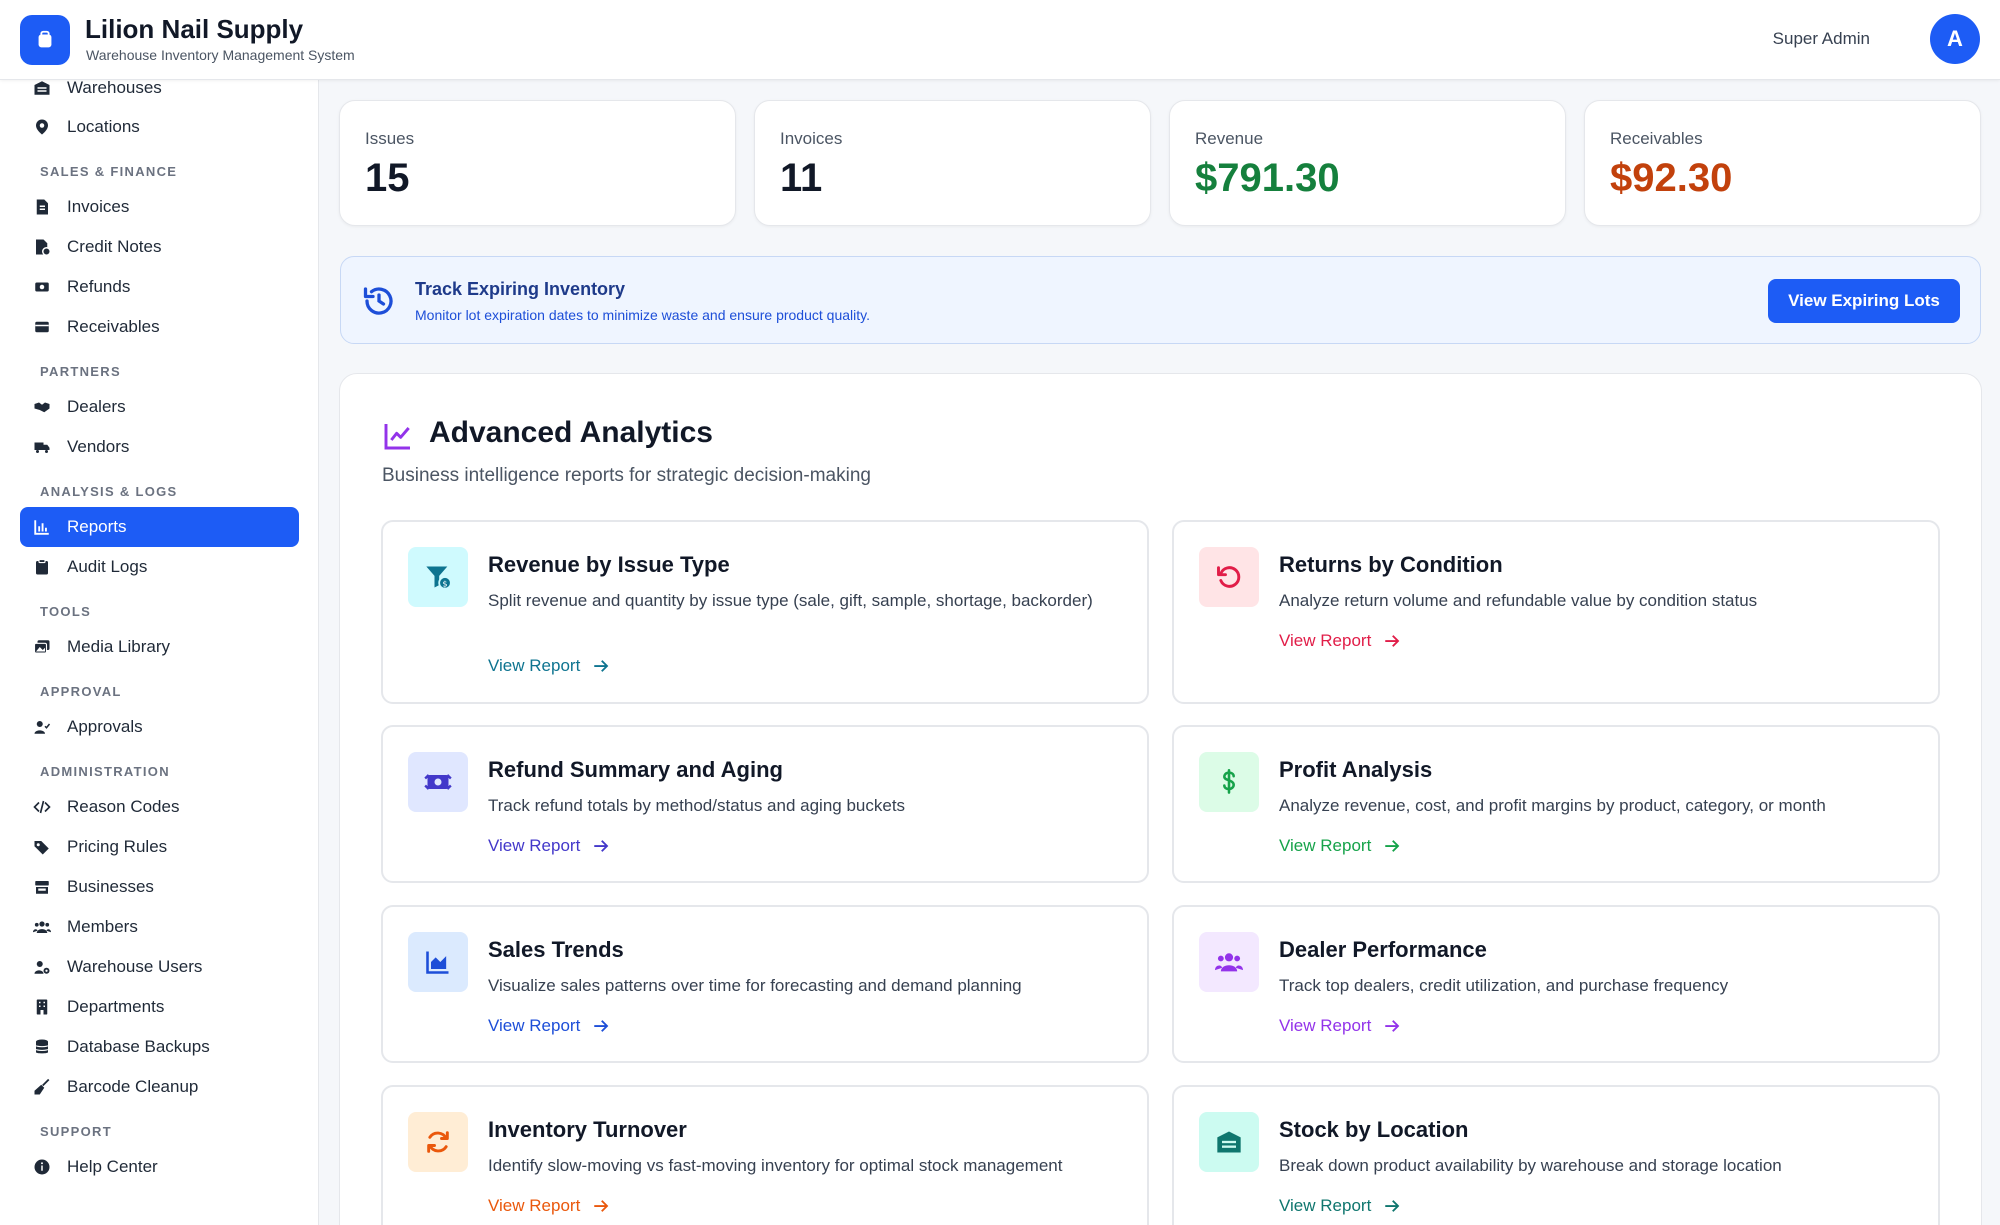 The width and height of the screenshot is (2000, 1225). What do you see at coordinates (438, 782) in the screenshot?
I see `money-transfer-icon` at bounding box center [438, 782].